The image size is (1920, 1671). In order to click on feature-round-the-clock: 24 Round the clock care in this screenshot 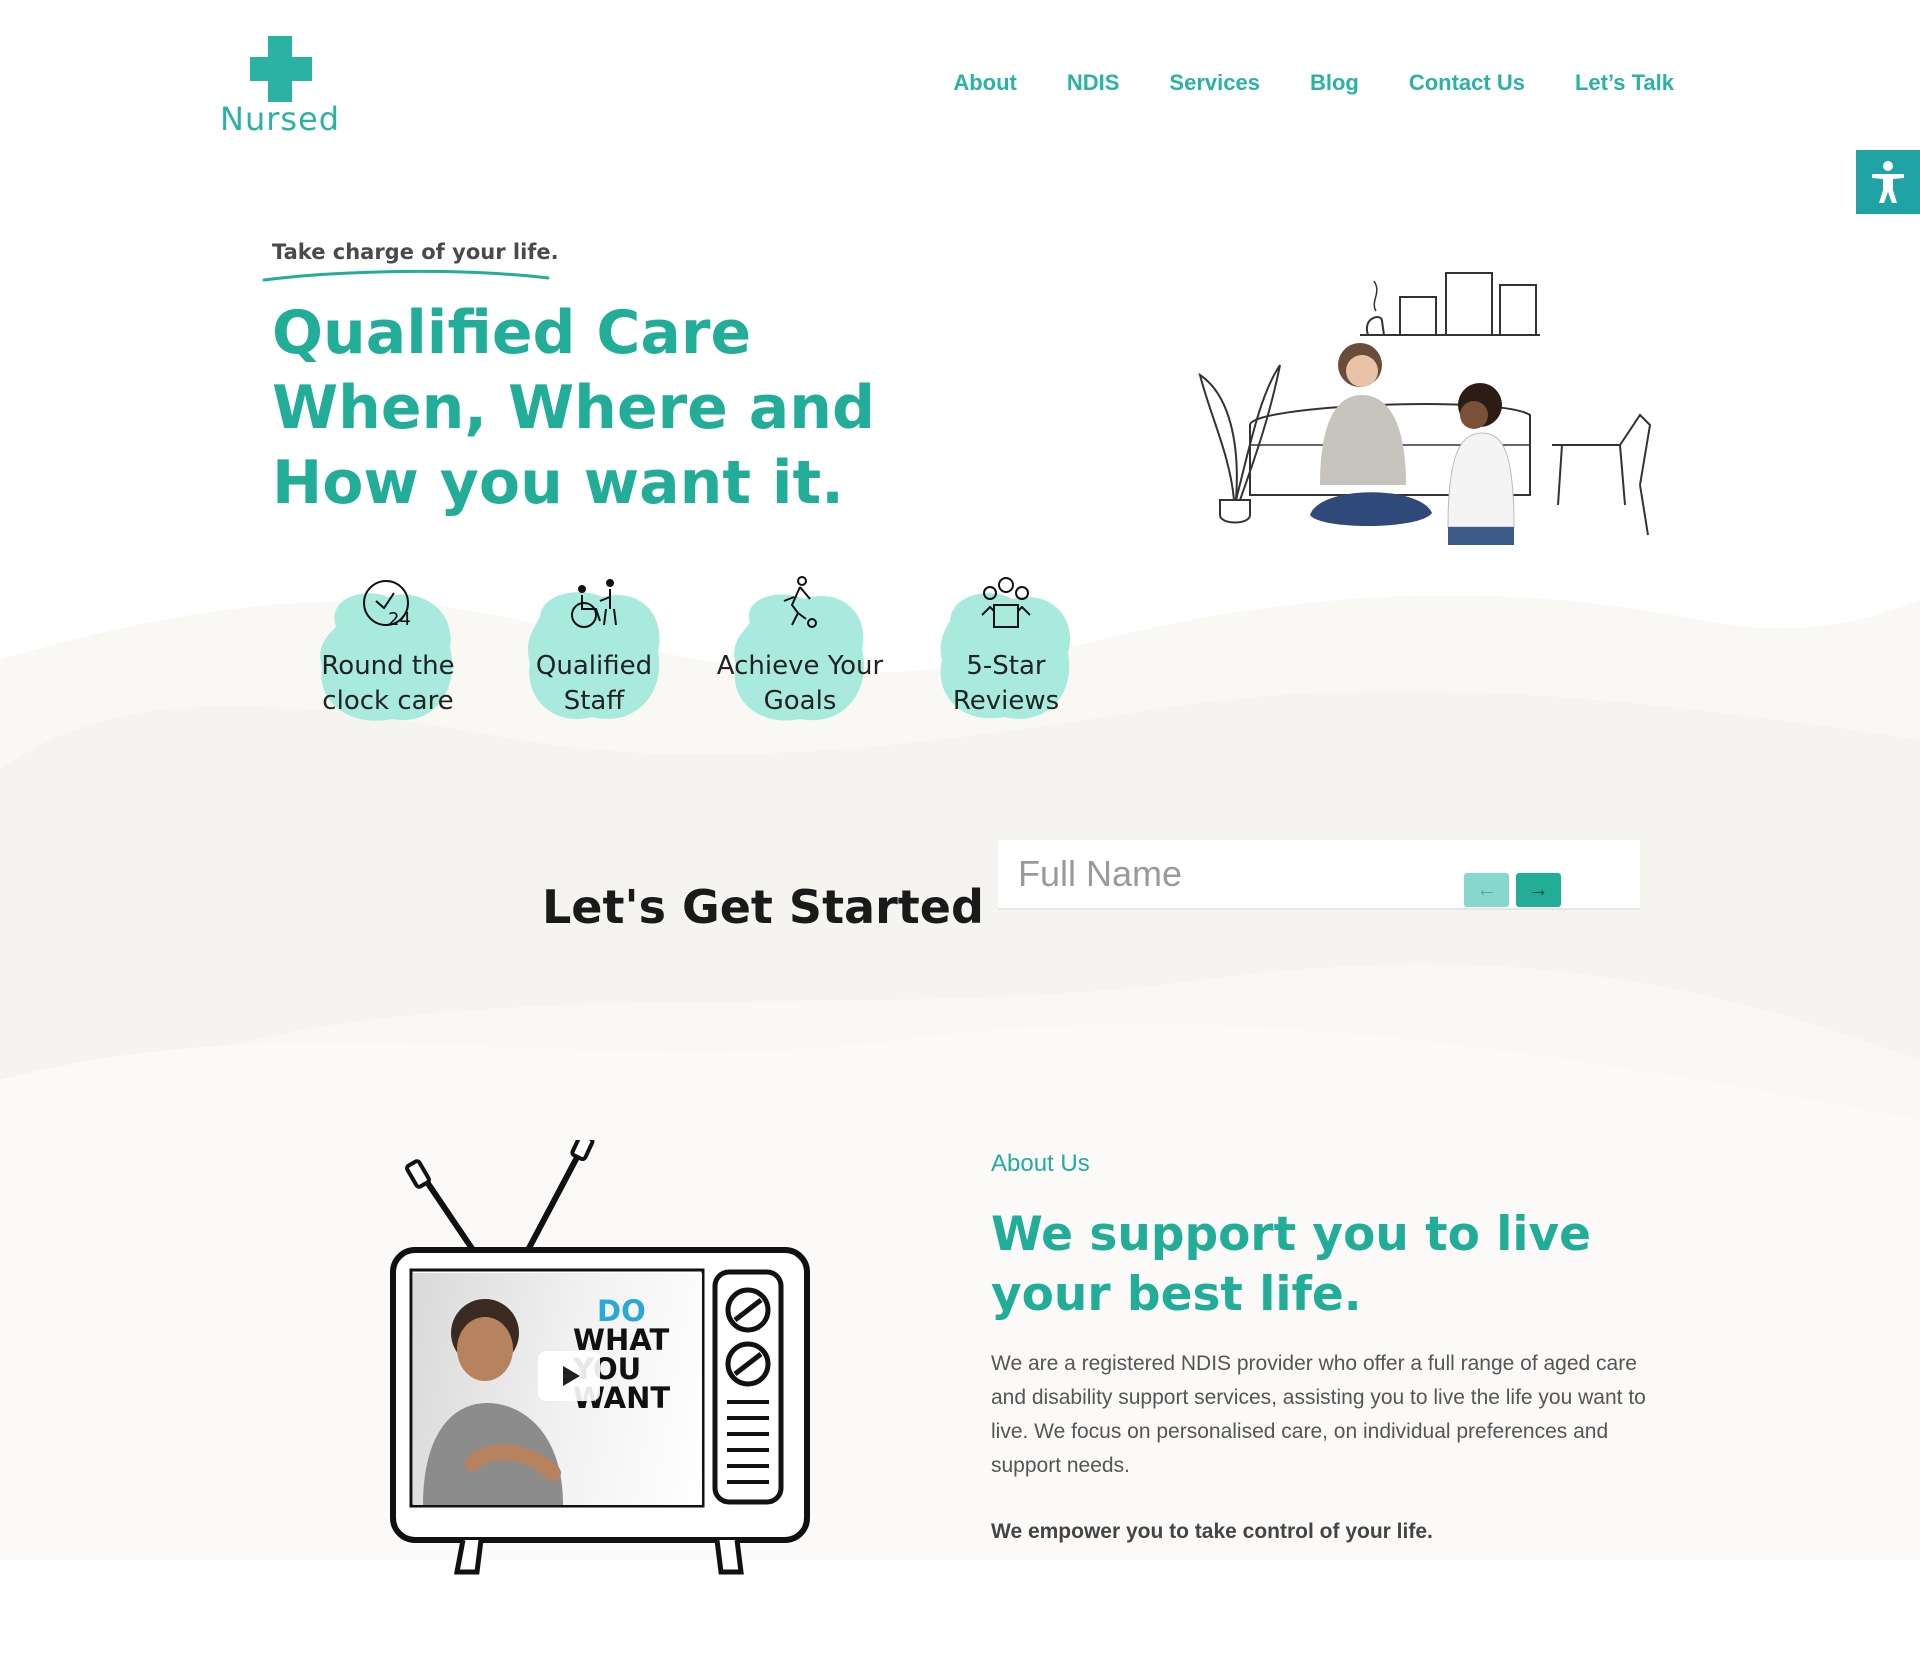, I will do `click(388, 650)`.